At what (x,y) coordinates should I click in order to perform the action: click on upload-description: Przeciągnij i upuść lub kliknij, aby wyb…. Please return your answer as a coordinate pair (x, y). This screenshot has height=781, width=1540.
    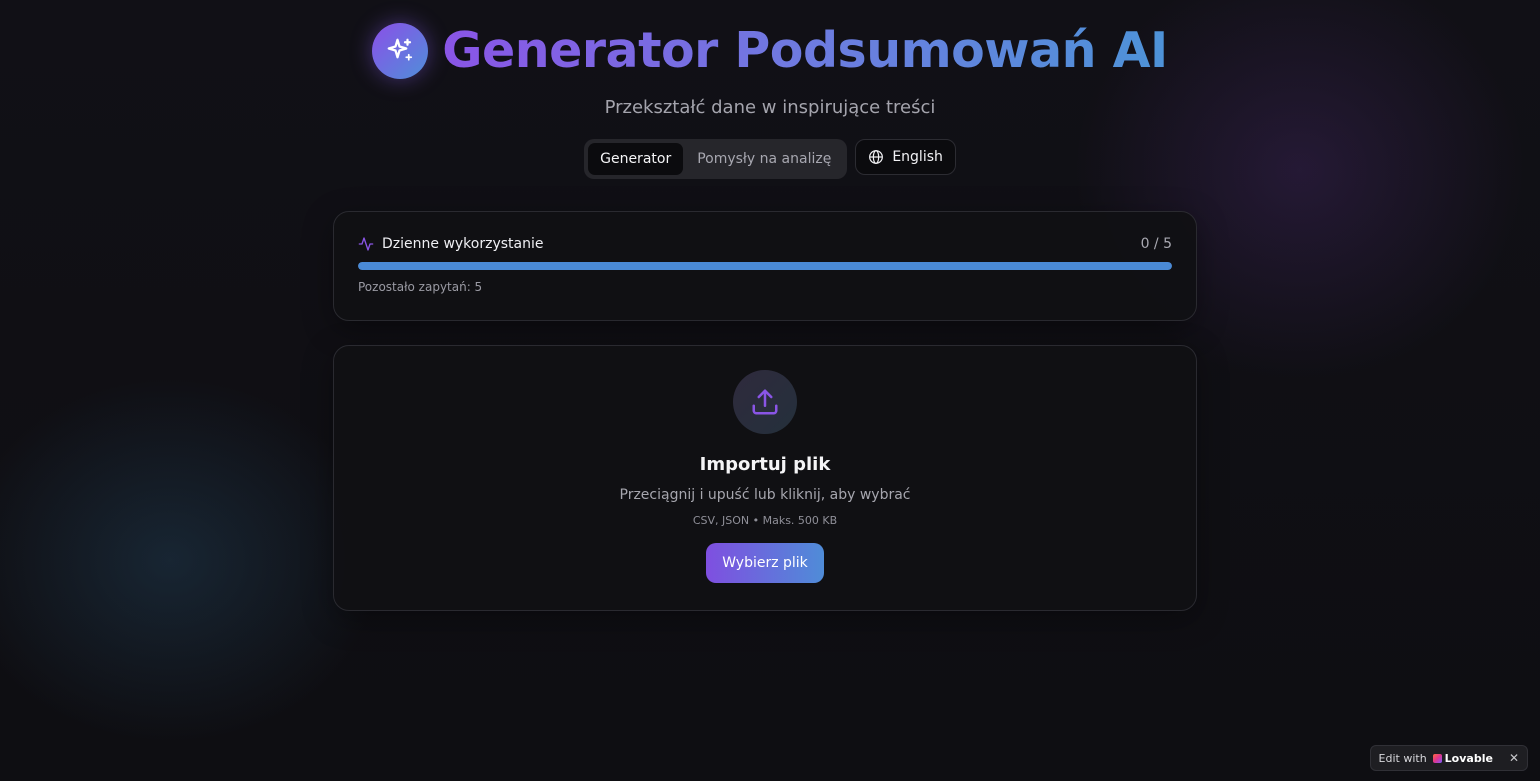
    Looking at the image, I should click on (765, 495).